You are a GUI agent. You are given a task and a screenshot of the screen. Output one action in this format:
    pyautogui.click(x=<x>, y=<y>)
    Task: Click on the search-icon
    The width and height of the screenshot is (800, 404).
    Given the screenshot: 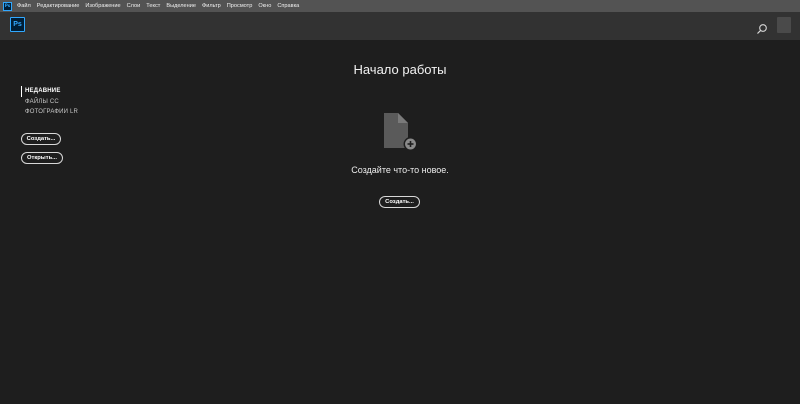 What is the action you would take?
    pyautogui.click(x=762, y=27)
    